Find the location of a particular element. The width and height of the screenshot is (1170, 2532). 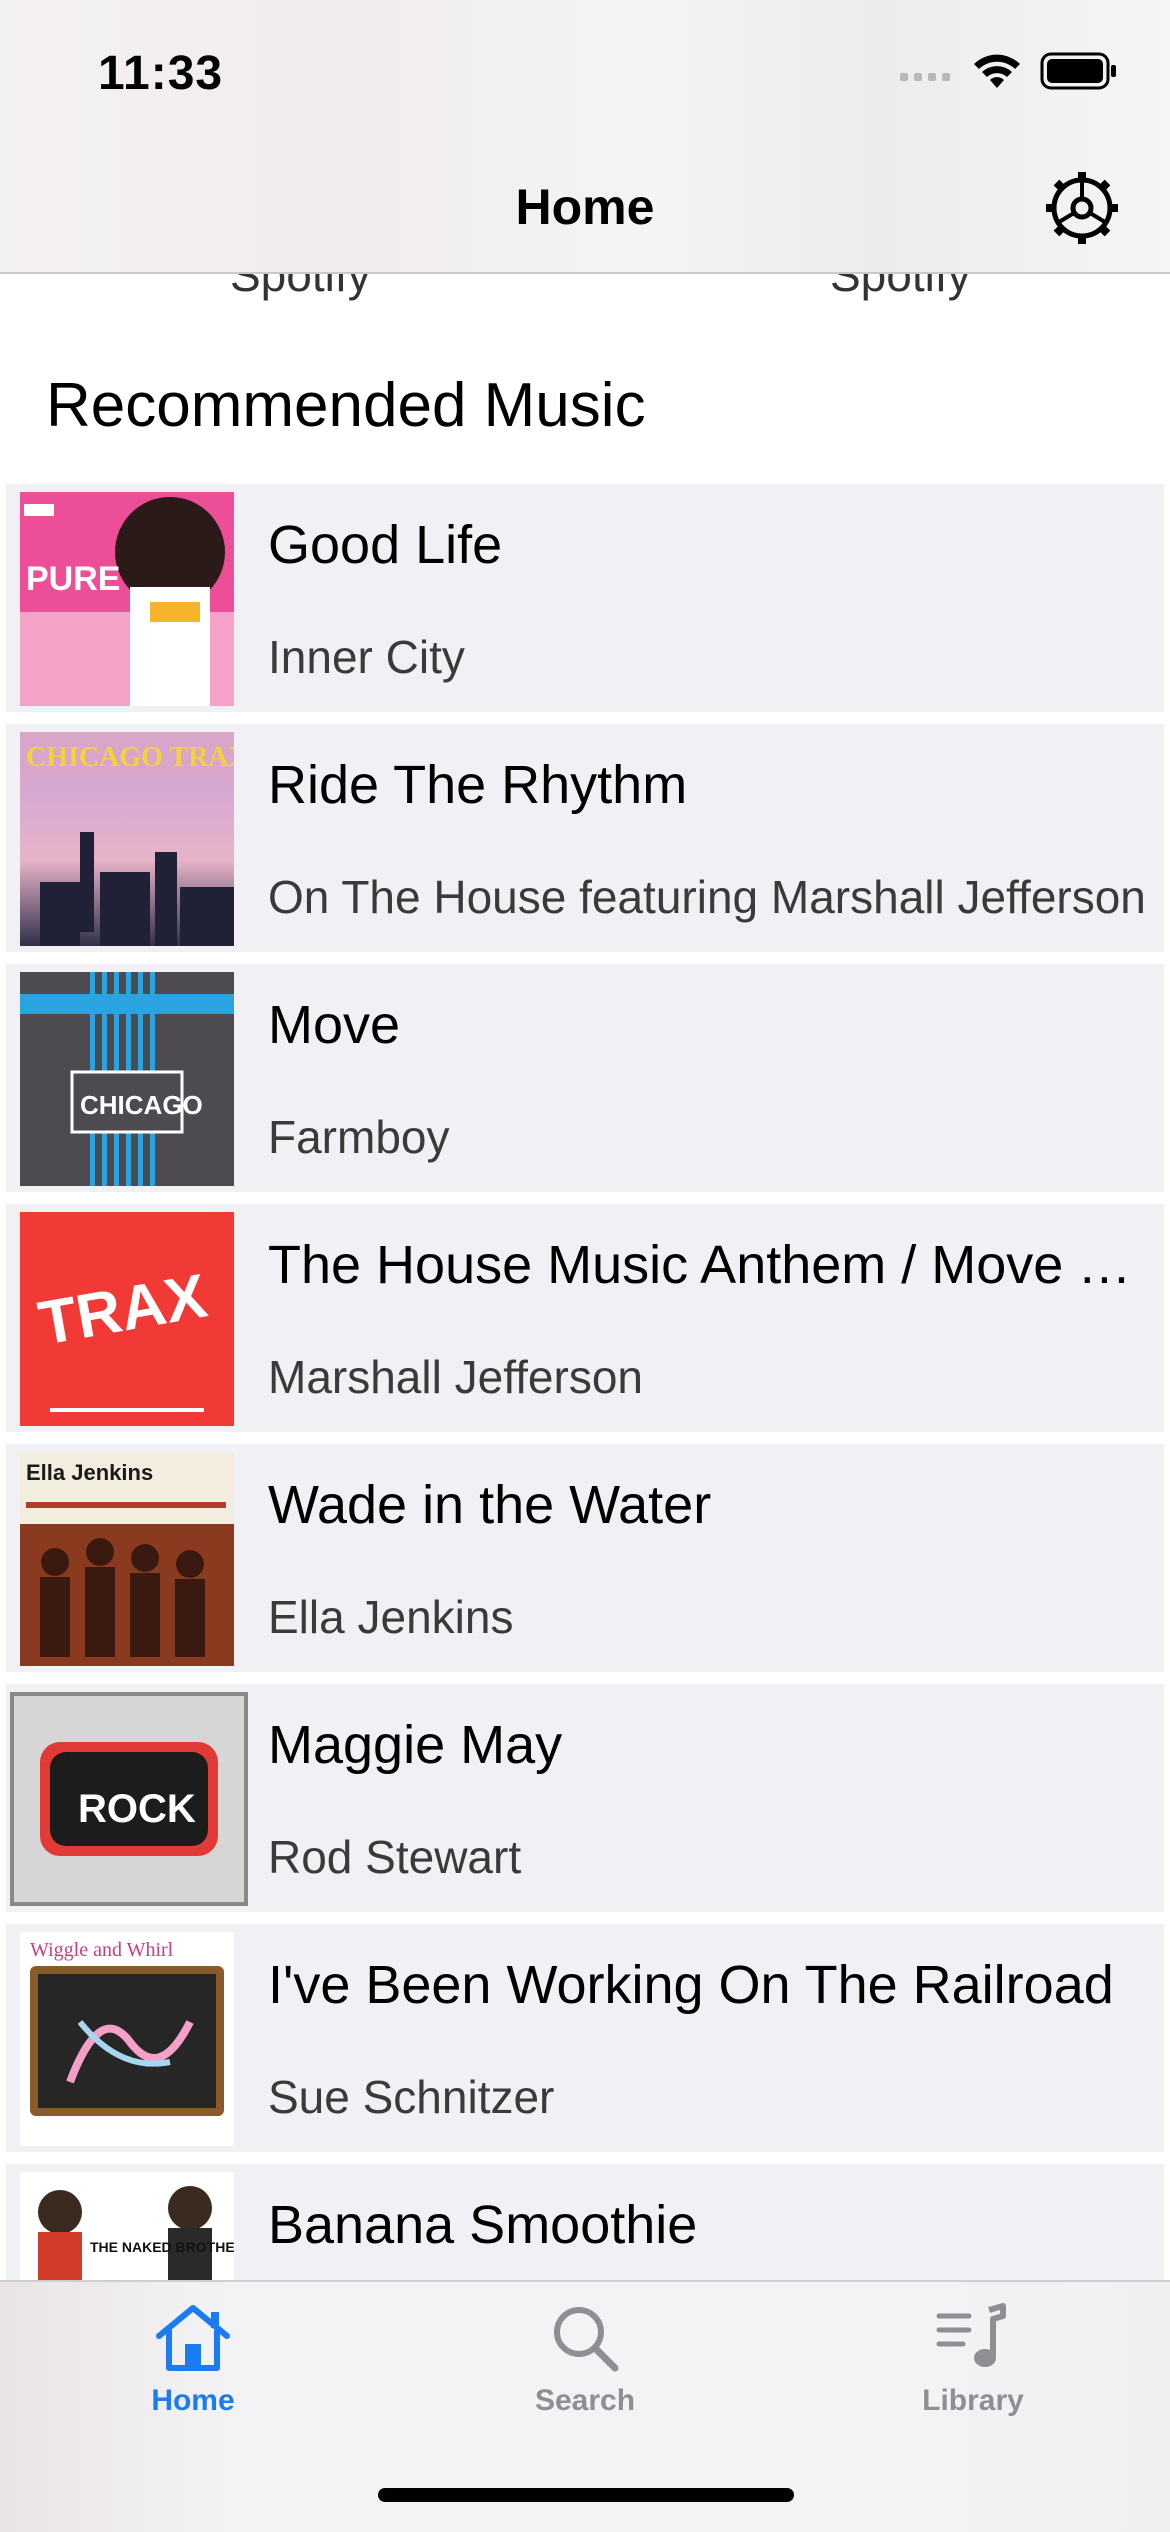

album-art: TRAX is located at coordinates (127, 1319).